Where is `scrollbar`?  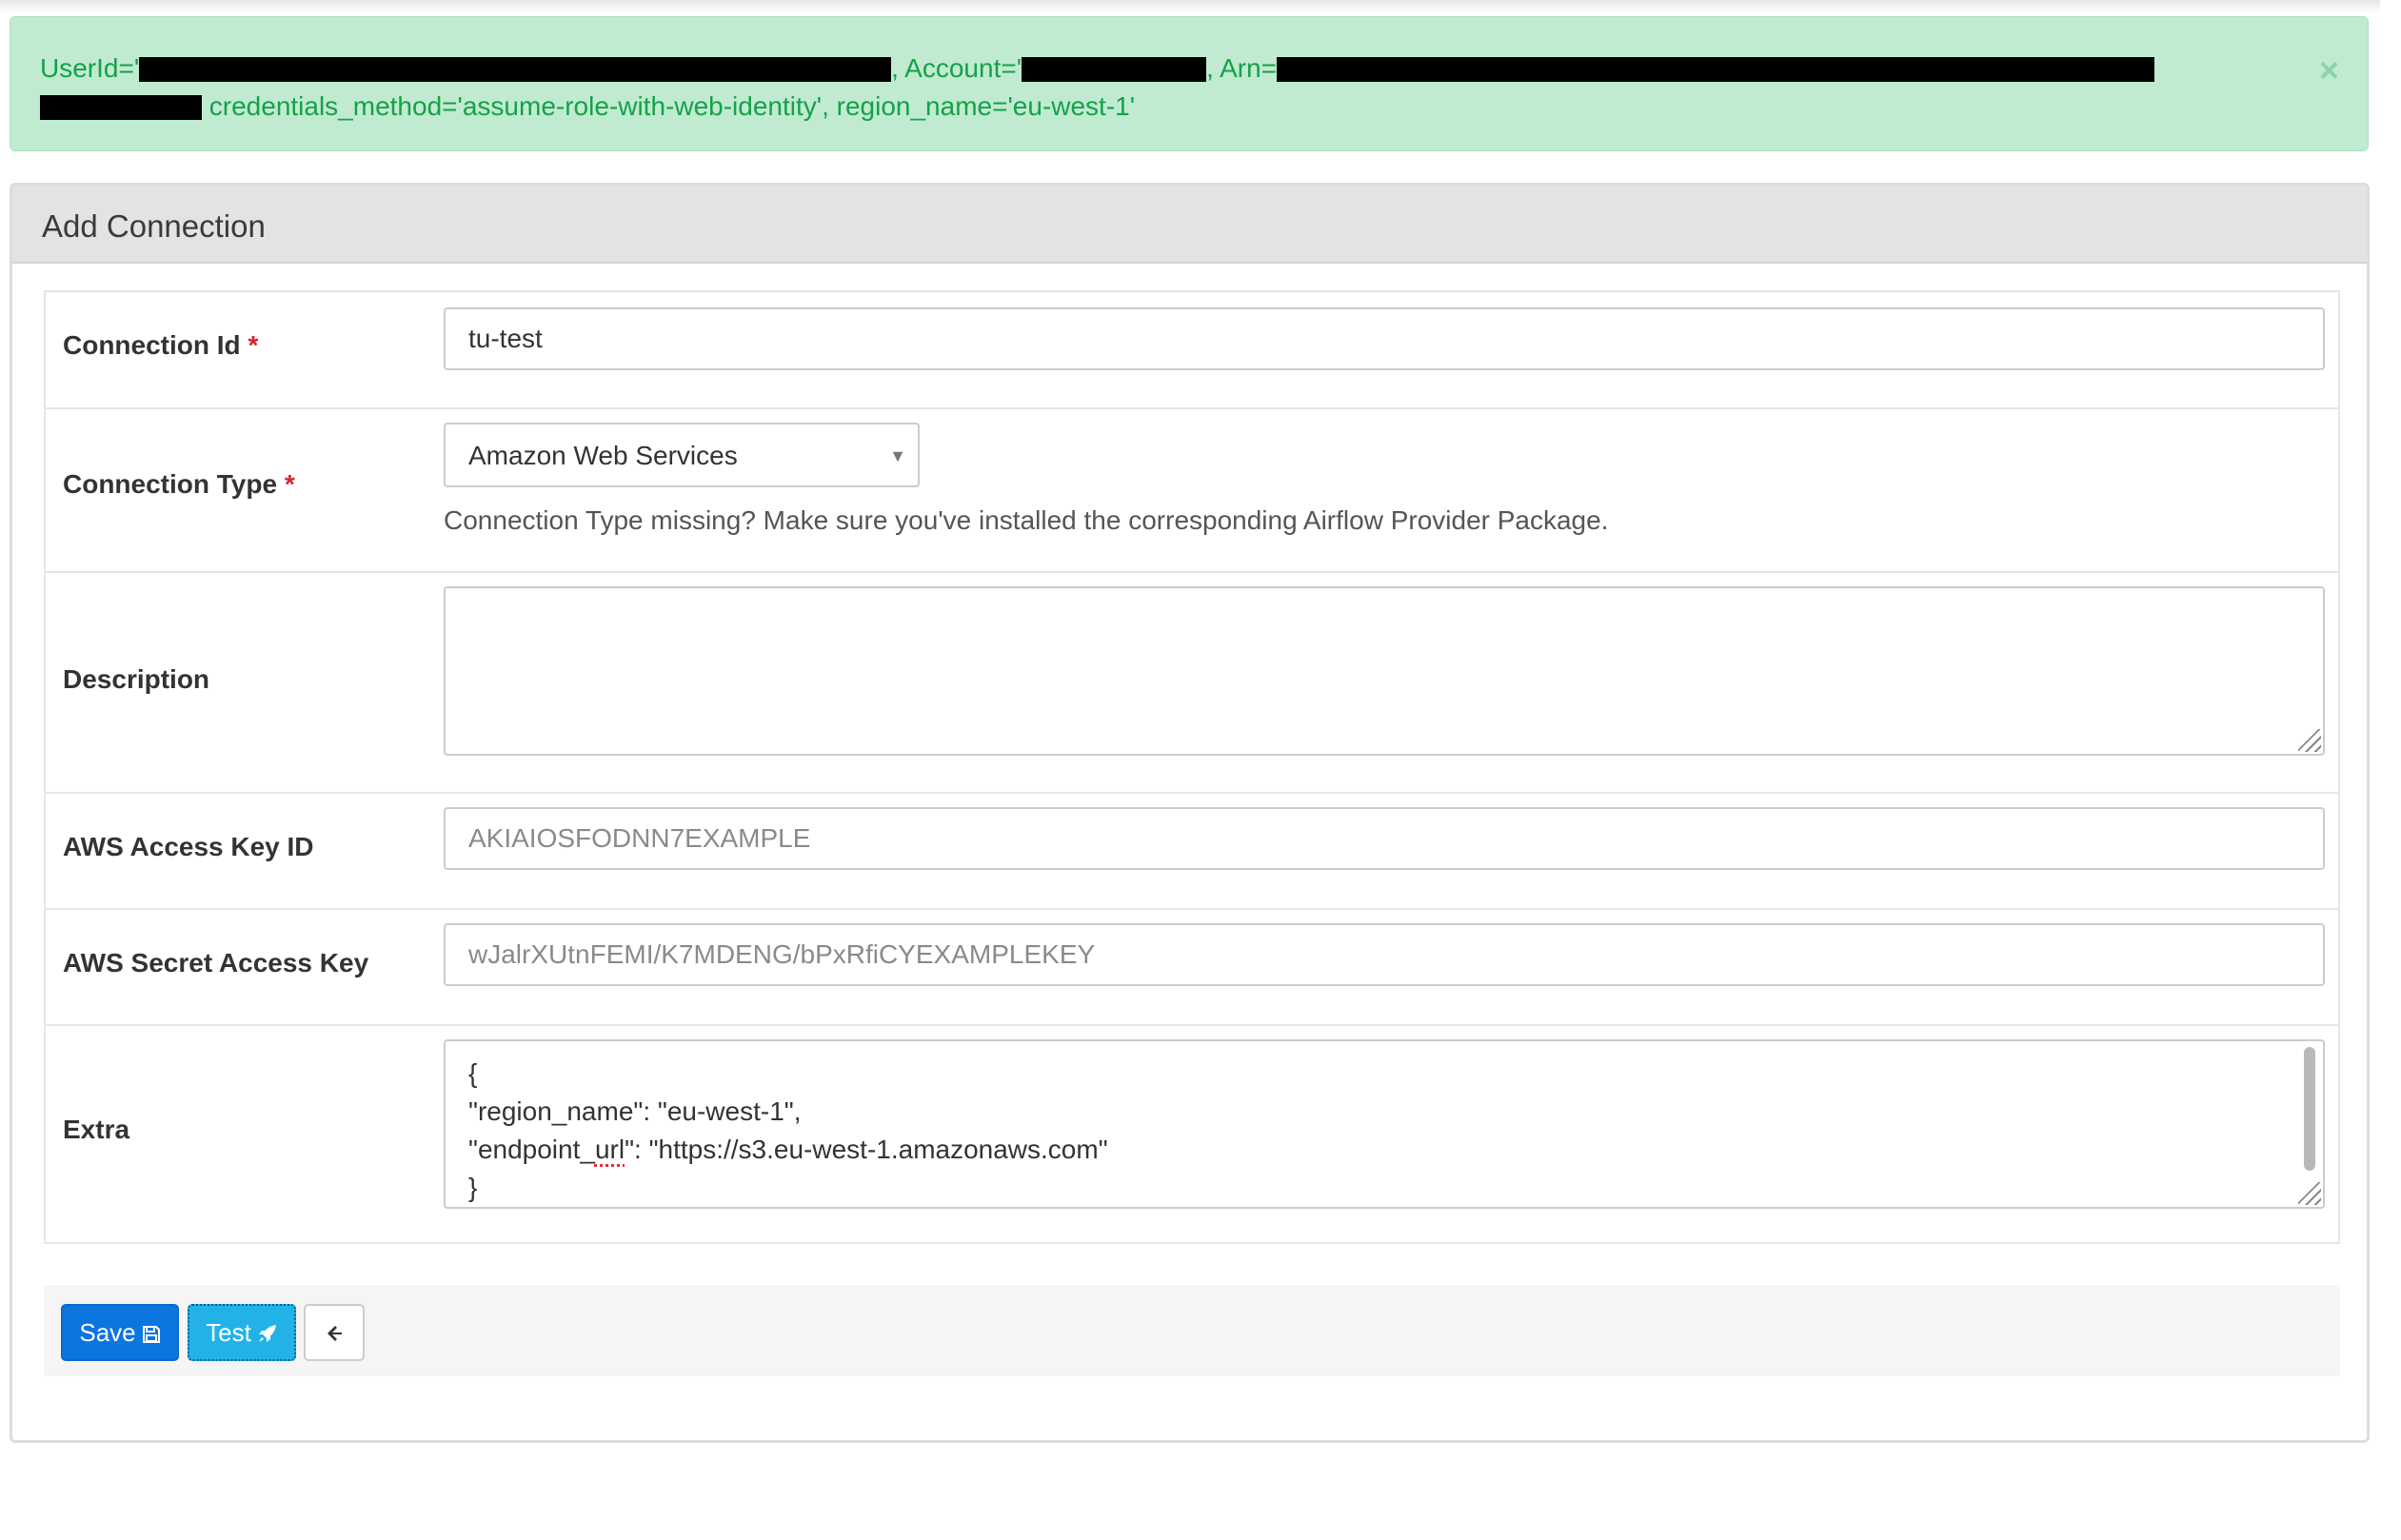
scrollbar is located at coordinates (2309, 1111).